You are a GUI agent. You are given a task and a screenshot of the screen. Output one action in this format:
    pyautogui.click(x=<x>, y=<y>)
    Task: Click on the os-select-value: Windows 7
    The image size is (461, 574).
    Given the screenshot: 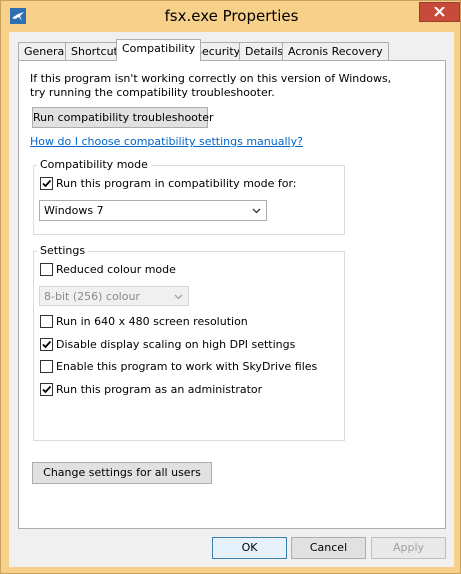 What is the action you would take?
    pyautogui.click(x=74, y=210)
    